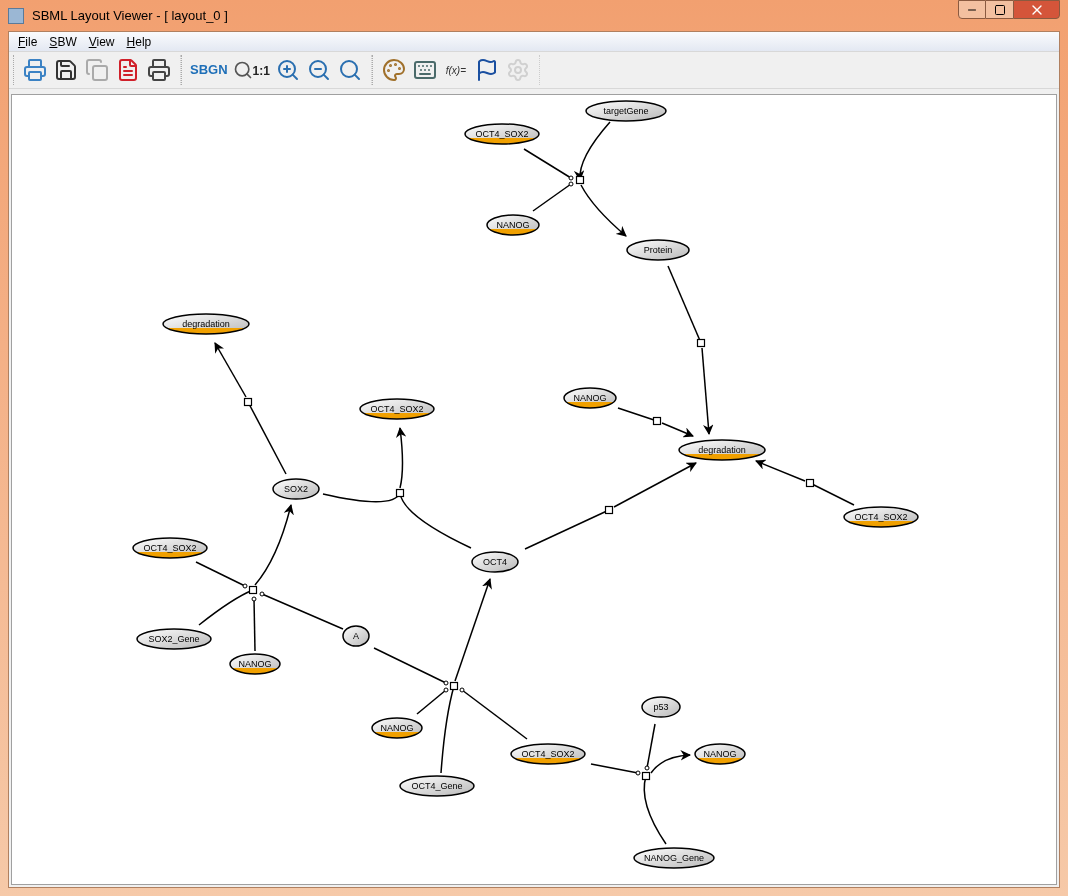 Image resolution: width=1068 pixels, height=896 pixels. I want to click on palette-icon, so click(393, 70).